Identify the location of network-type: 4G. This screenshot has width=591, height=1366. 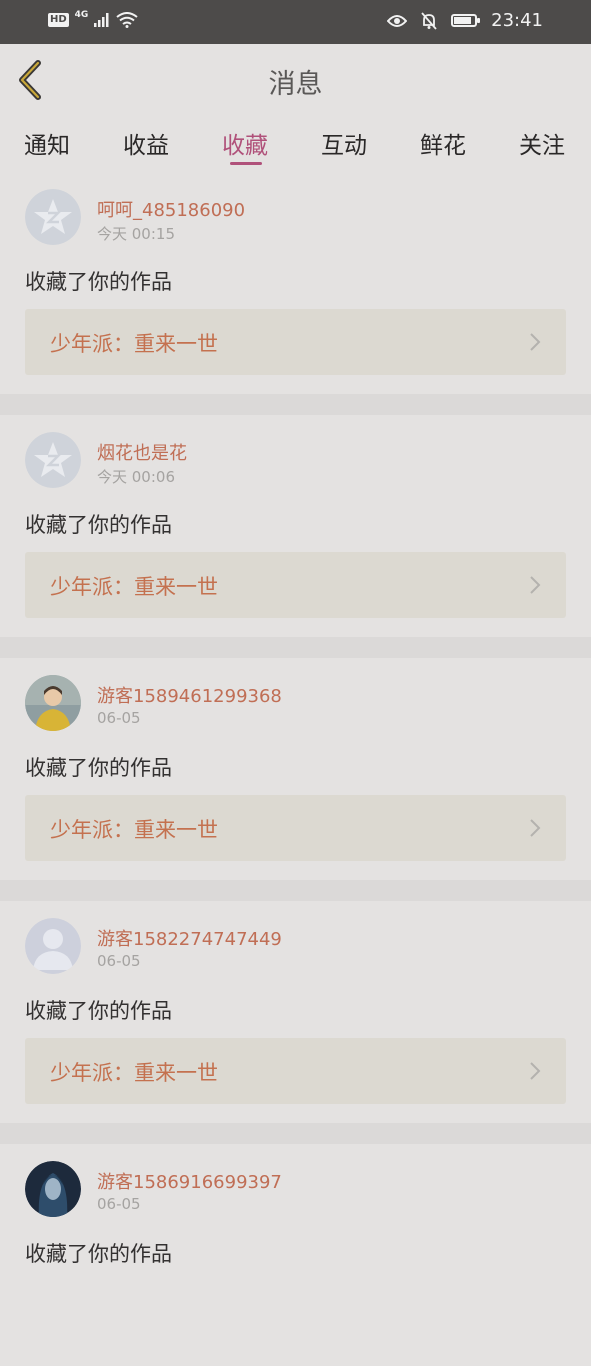
(81, 15).